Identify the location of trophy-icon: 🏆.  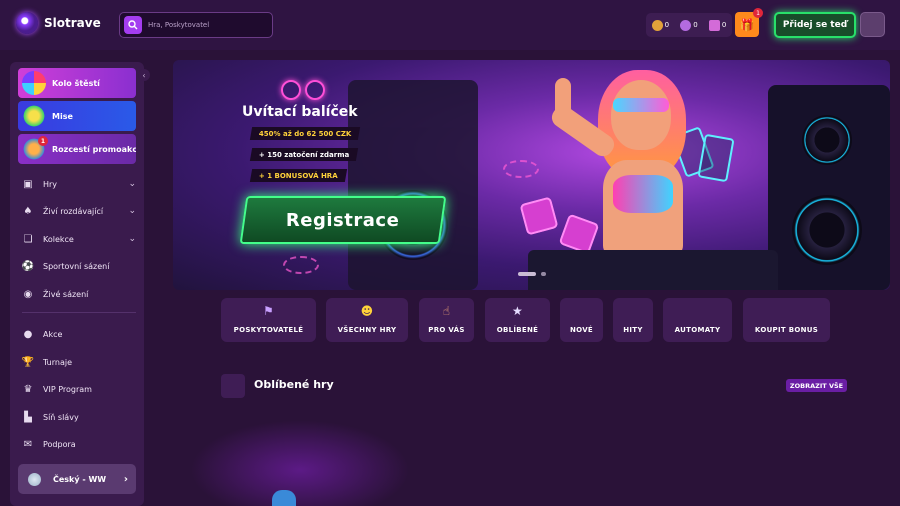
(28, 362).